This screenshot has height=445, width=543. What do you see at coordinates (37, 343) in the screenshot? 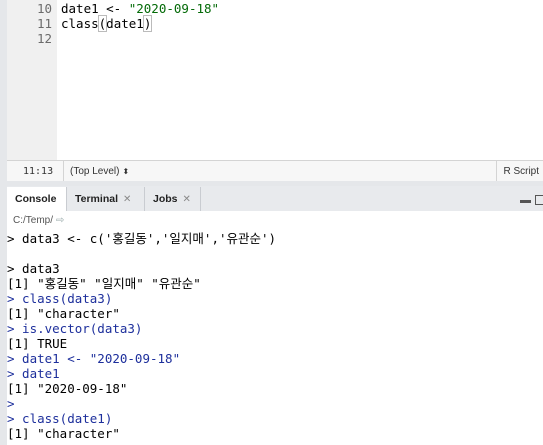
I see `console-output-line: [1] TRUE` at bounding box center [37, 343].